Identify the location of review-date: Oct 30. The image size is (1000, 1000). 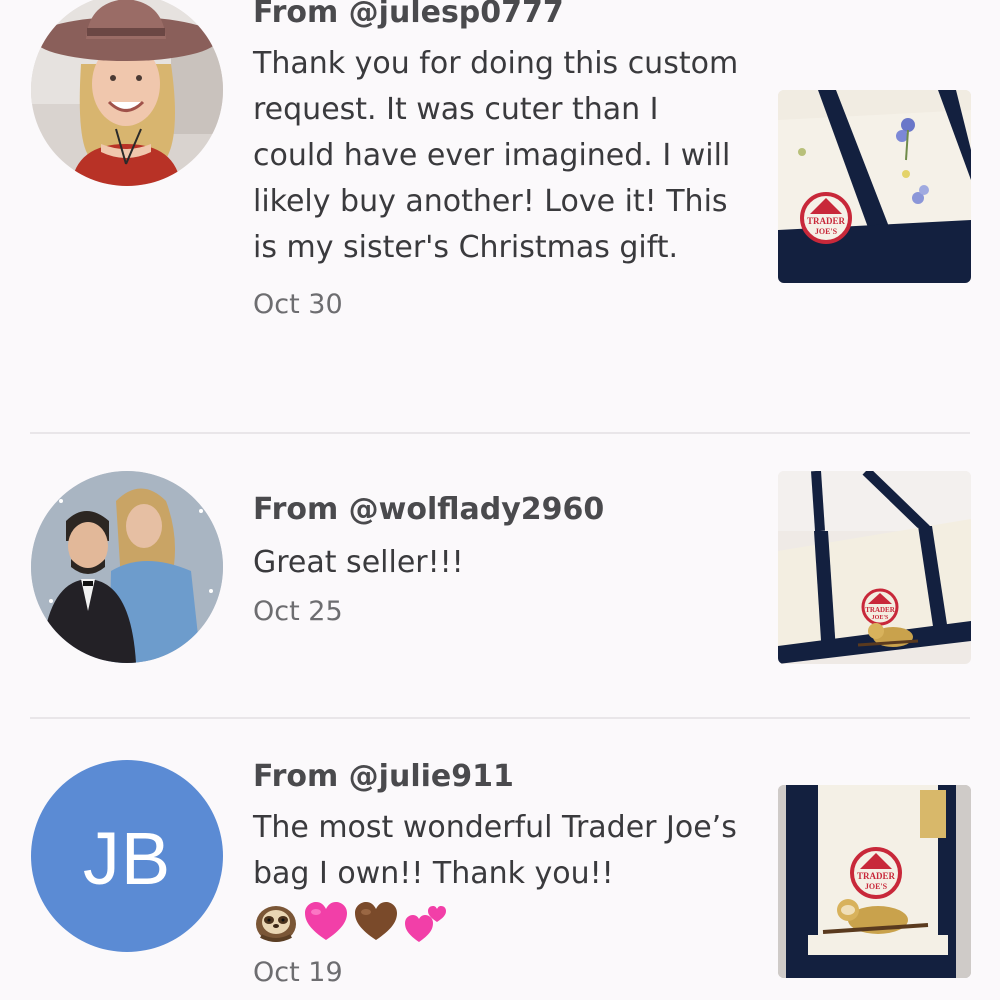
(298, 304).